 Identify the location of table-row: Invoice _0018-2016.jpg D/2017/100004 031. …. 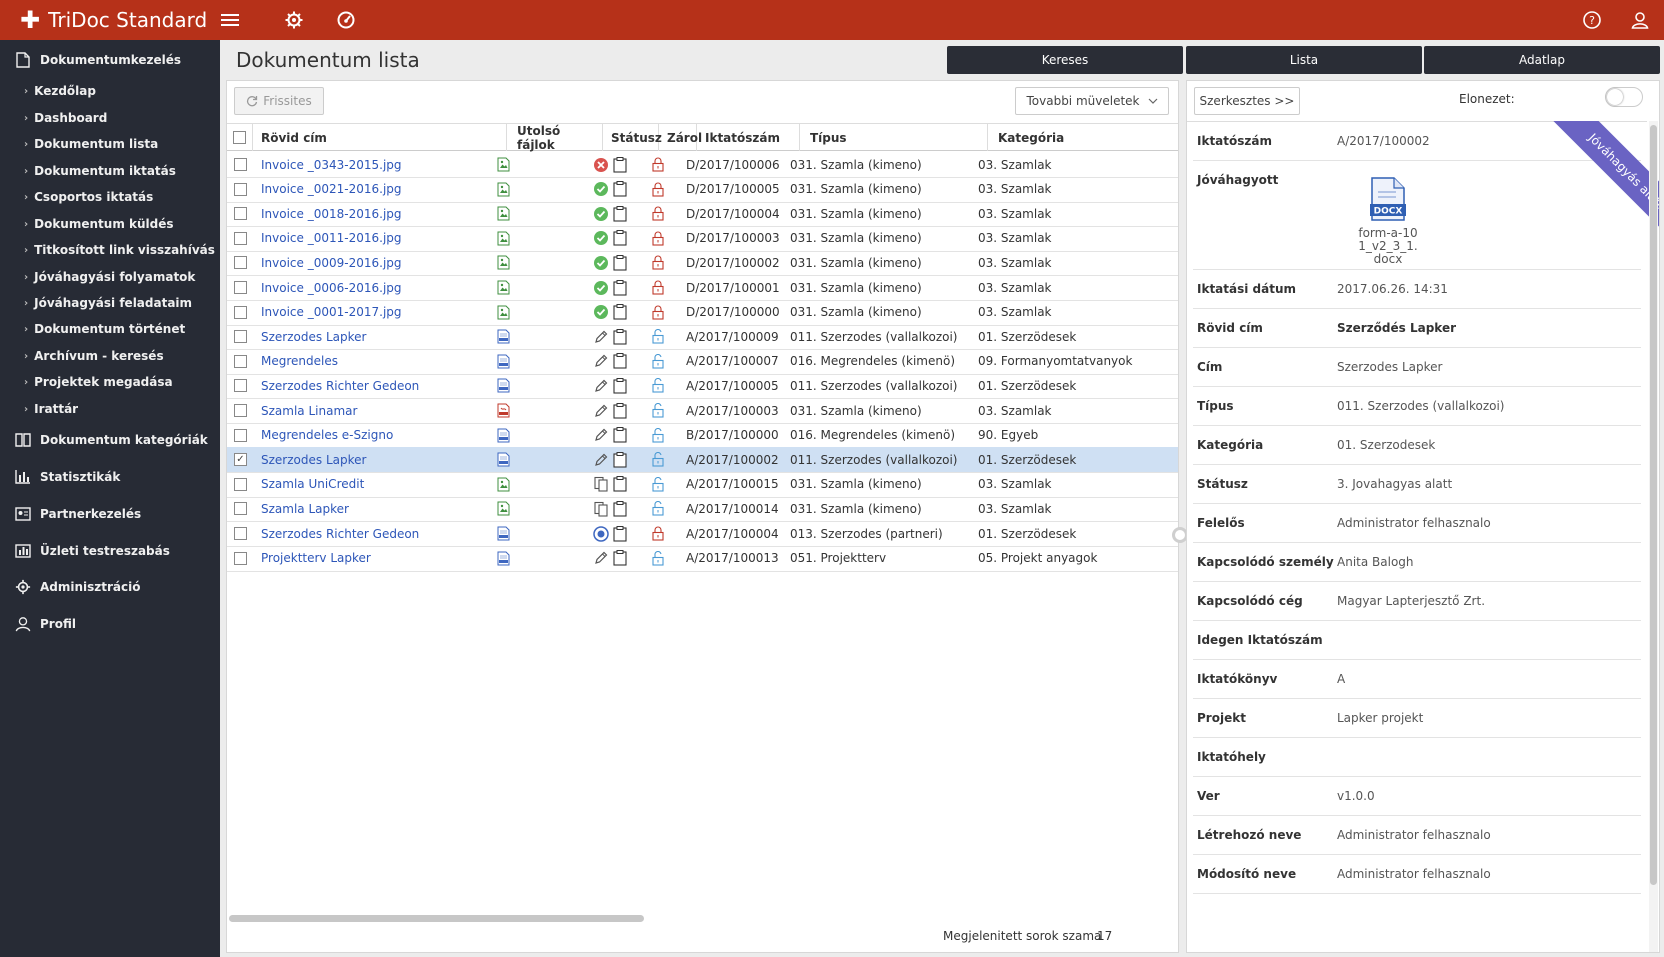
(702, 214).